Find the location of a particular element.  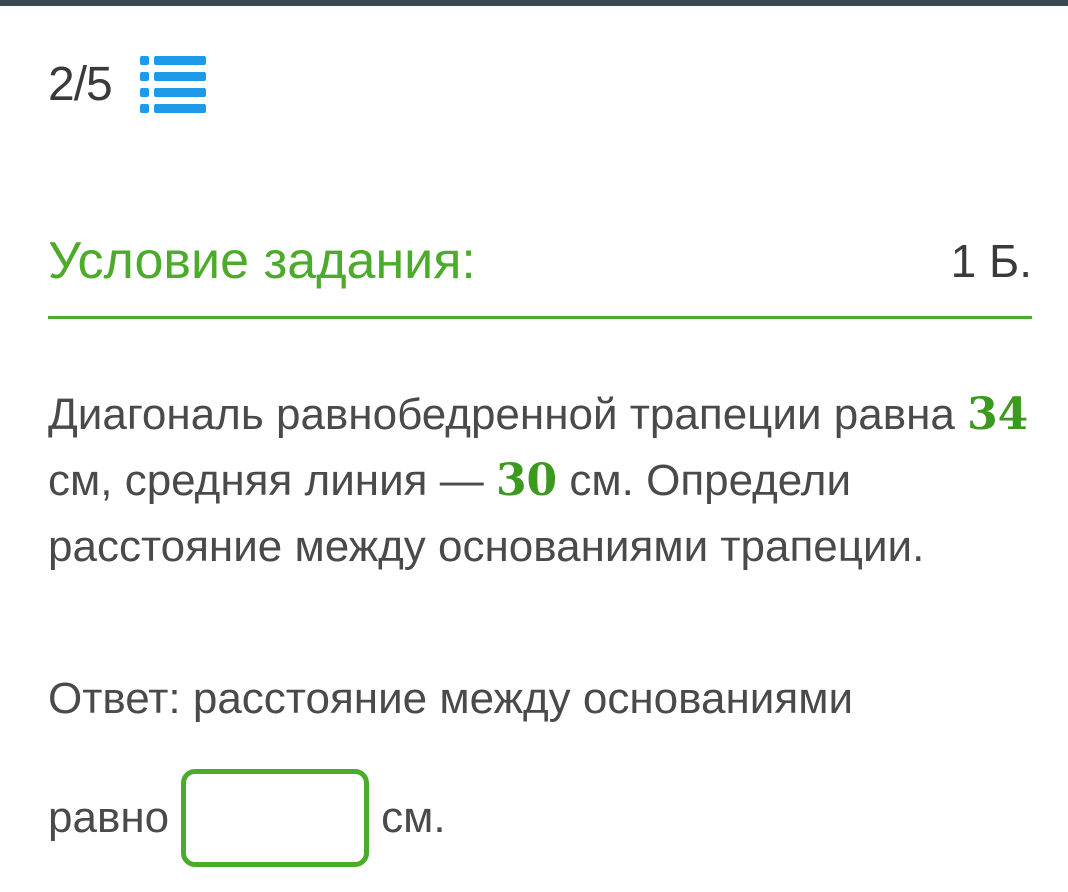

progress-text: 2/5 is located at coordinates (80, 84).